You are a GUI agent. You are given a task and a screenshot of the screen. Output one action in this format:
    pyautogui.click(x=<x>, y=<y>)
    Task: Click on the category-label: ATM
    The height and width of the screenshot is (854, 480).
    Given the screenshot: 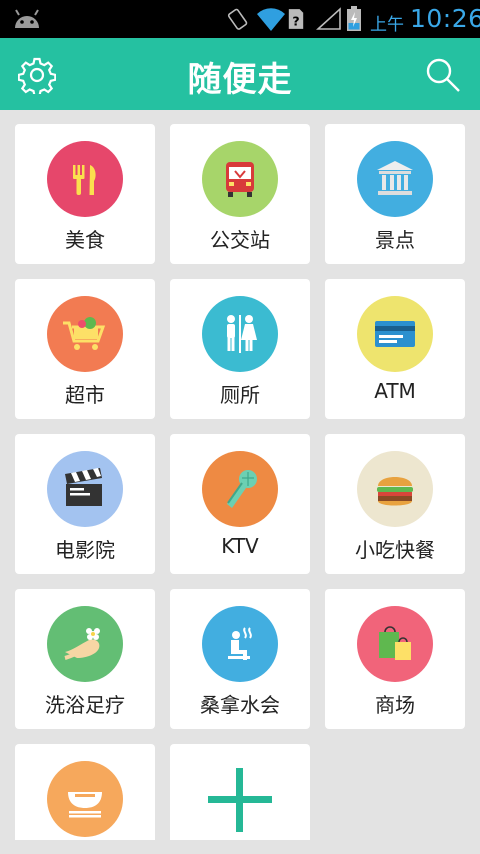 What is the action you would take?
    pyautogui.click(x=395, y=391)
    